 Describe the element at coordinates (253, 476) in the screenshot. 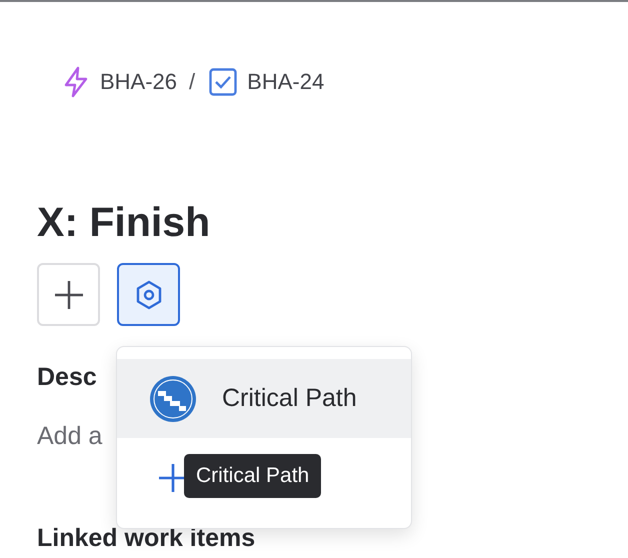

I see `tooltip: Critical Path` at that location.